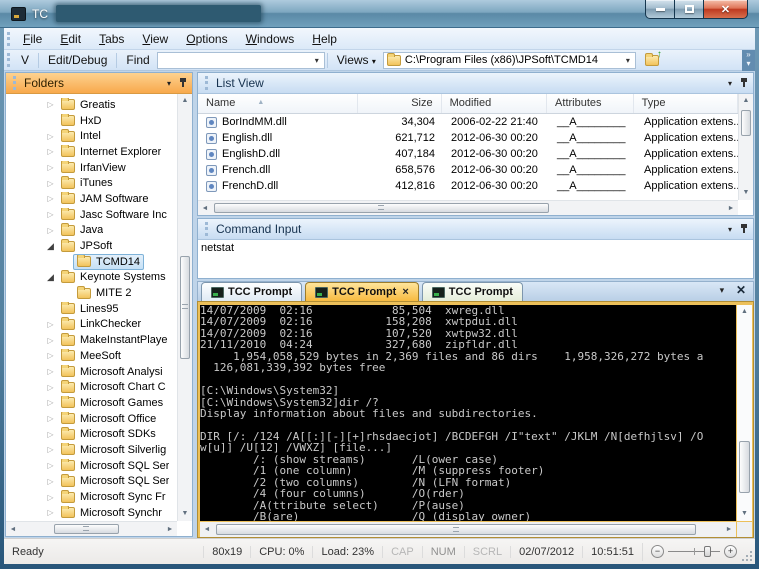 This screenshot has height=569, width=759. Describe the element at coordinates (252, 291) in the screenshot. I see `tab-tcc-prompt-1: TCC Prompt` at that location.